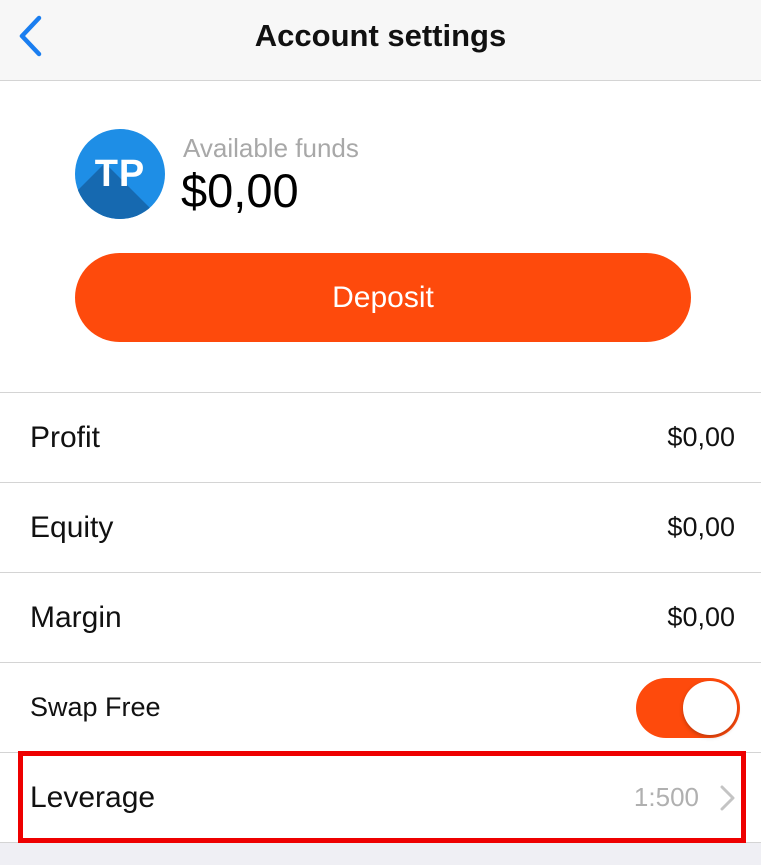 Image resolution: width=761 pixels, height=865 pixels. What do you see at coordinates (240, 190) in the screenshot?
I see `available-funds-value: $0,00` at bounding box center [240, 190].